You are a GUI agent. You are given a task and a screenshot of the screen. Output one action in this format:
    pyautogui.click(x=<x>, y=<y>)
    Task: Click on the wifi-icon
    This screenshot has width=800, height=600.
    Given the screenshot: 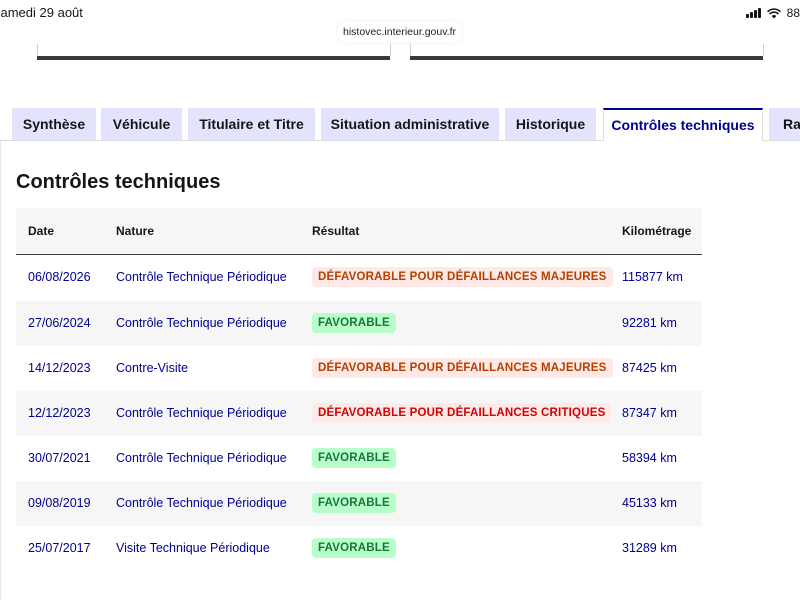 What is the action you would take?
    pyautogui.click(x=773, y=12)
    